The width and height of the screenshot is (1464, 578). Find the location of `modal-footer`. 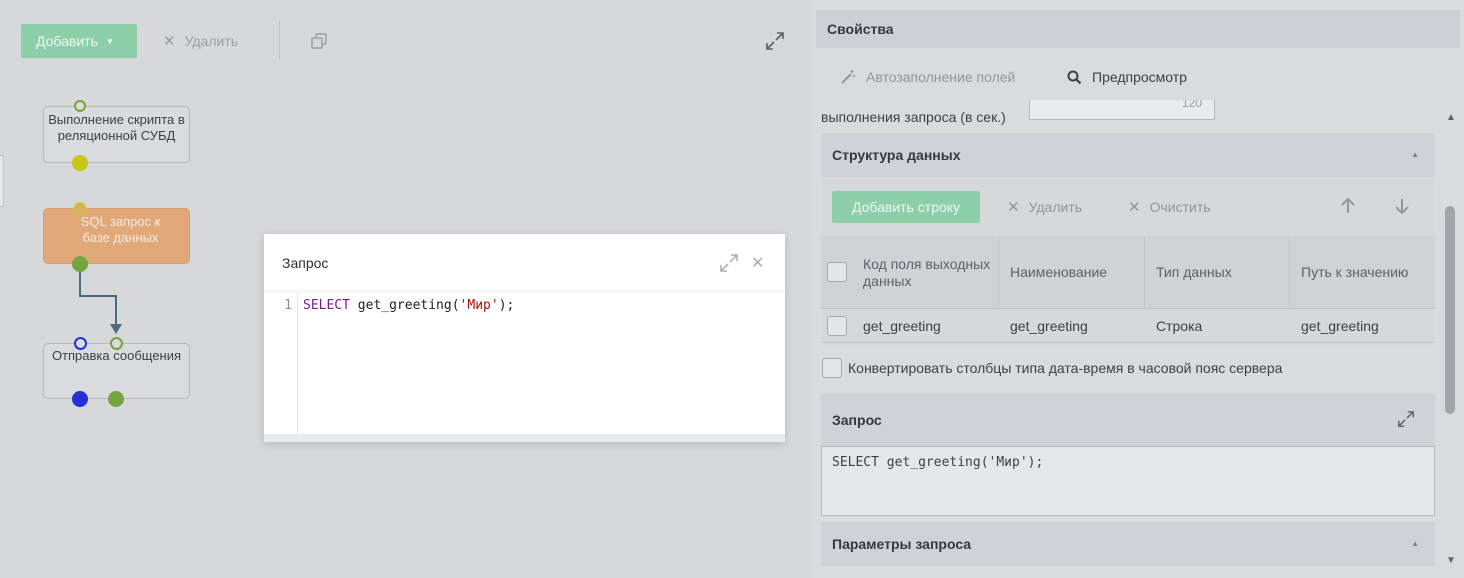

modal-footer is located at coordinates (524, 438).